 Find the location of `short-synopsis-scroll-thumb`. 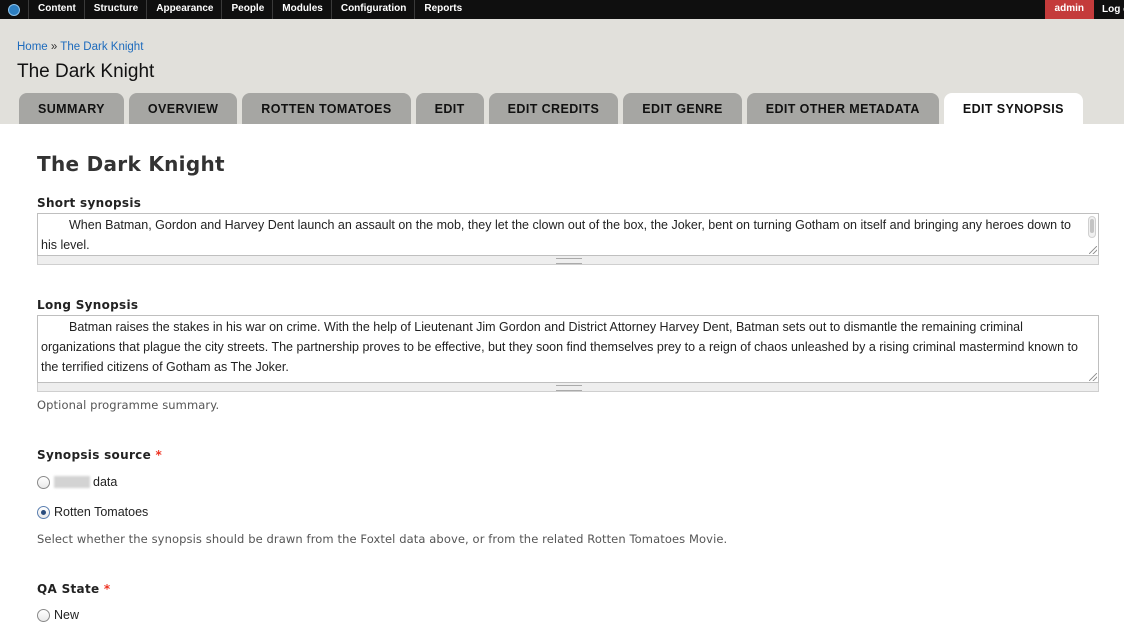

short-synopsis-scroll-thumb is located at coordinates (1092, 226).